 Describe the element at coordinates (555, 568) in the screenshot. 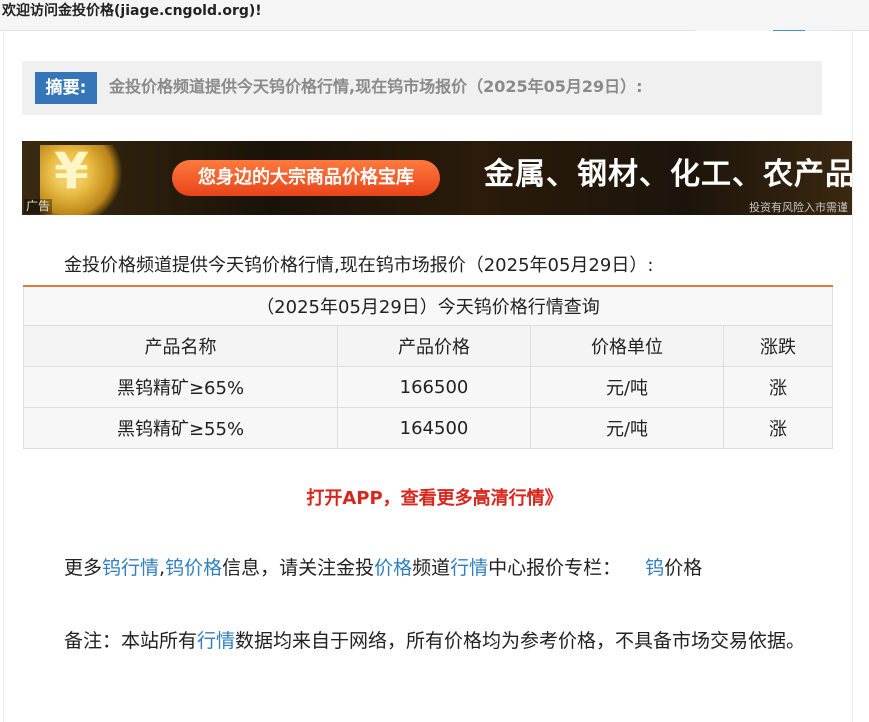

I see `more-text: 中心报价专栏：` at that location.